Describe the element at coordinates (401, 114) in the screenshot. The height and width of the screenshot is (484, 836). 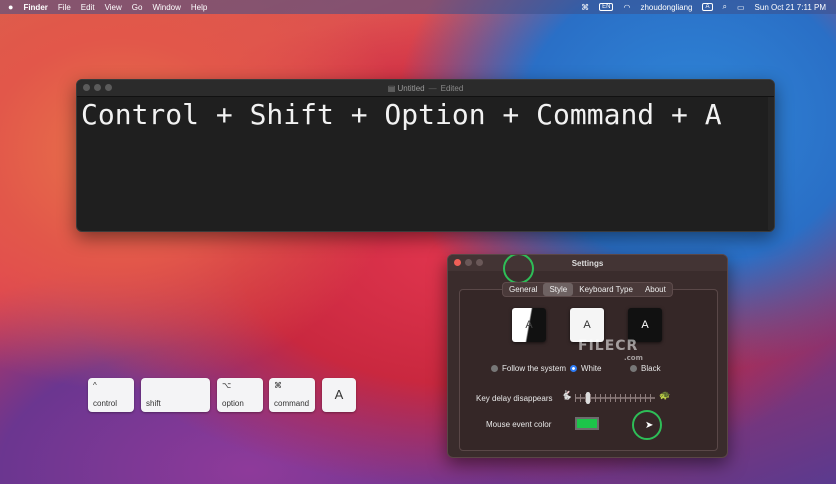
I see `editor-text: Control + Shift + Option + Command + A` at that location.